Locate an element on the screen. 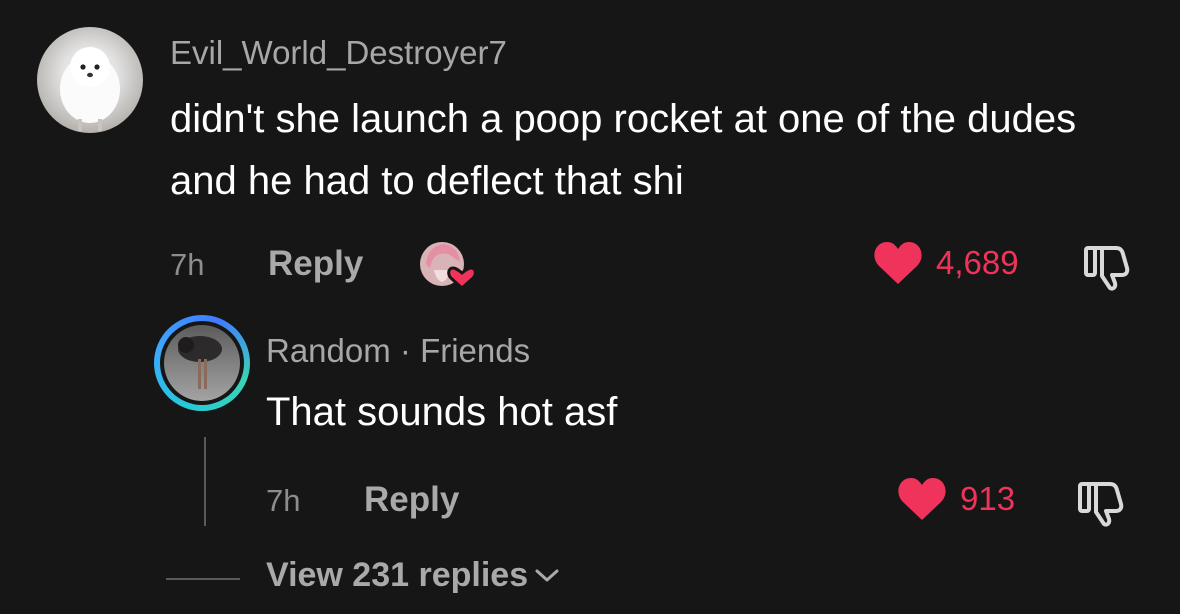 The image size is (1180, 614). reply-like-count: 913 is located at coordinates (988, 498).